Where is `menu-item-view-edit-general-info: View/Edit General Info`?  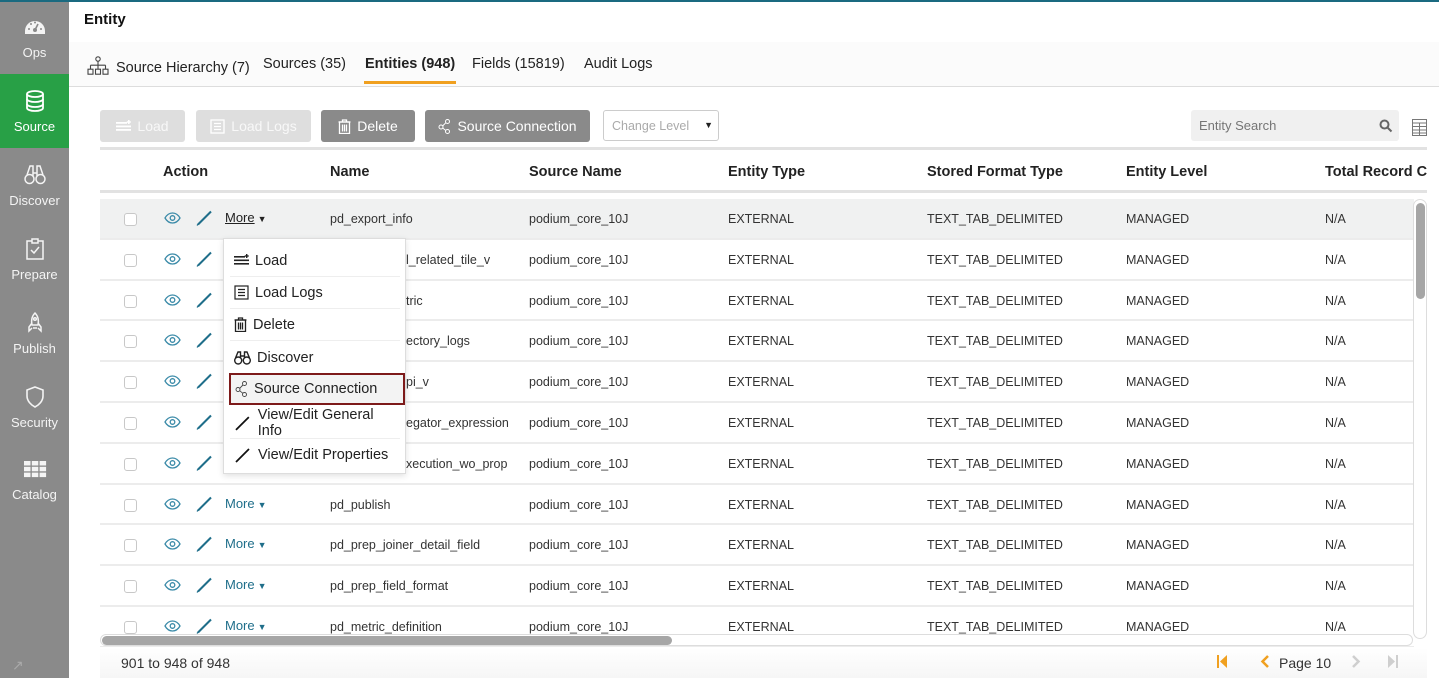 menu-item-view-edit-general-info: View/Edit General Info is located at coordinates (315, 423).